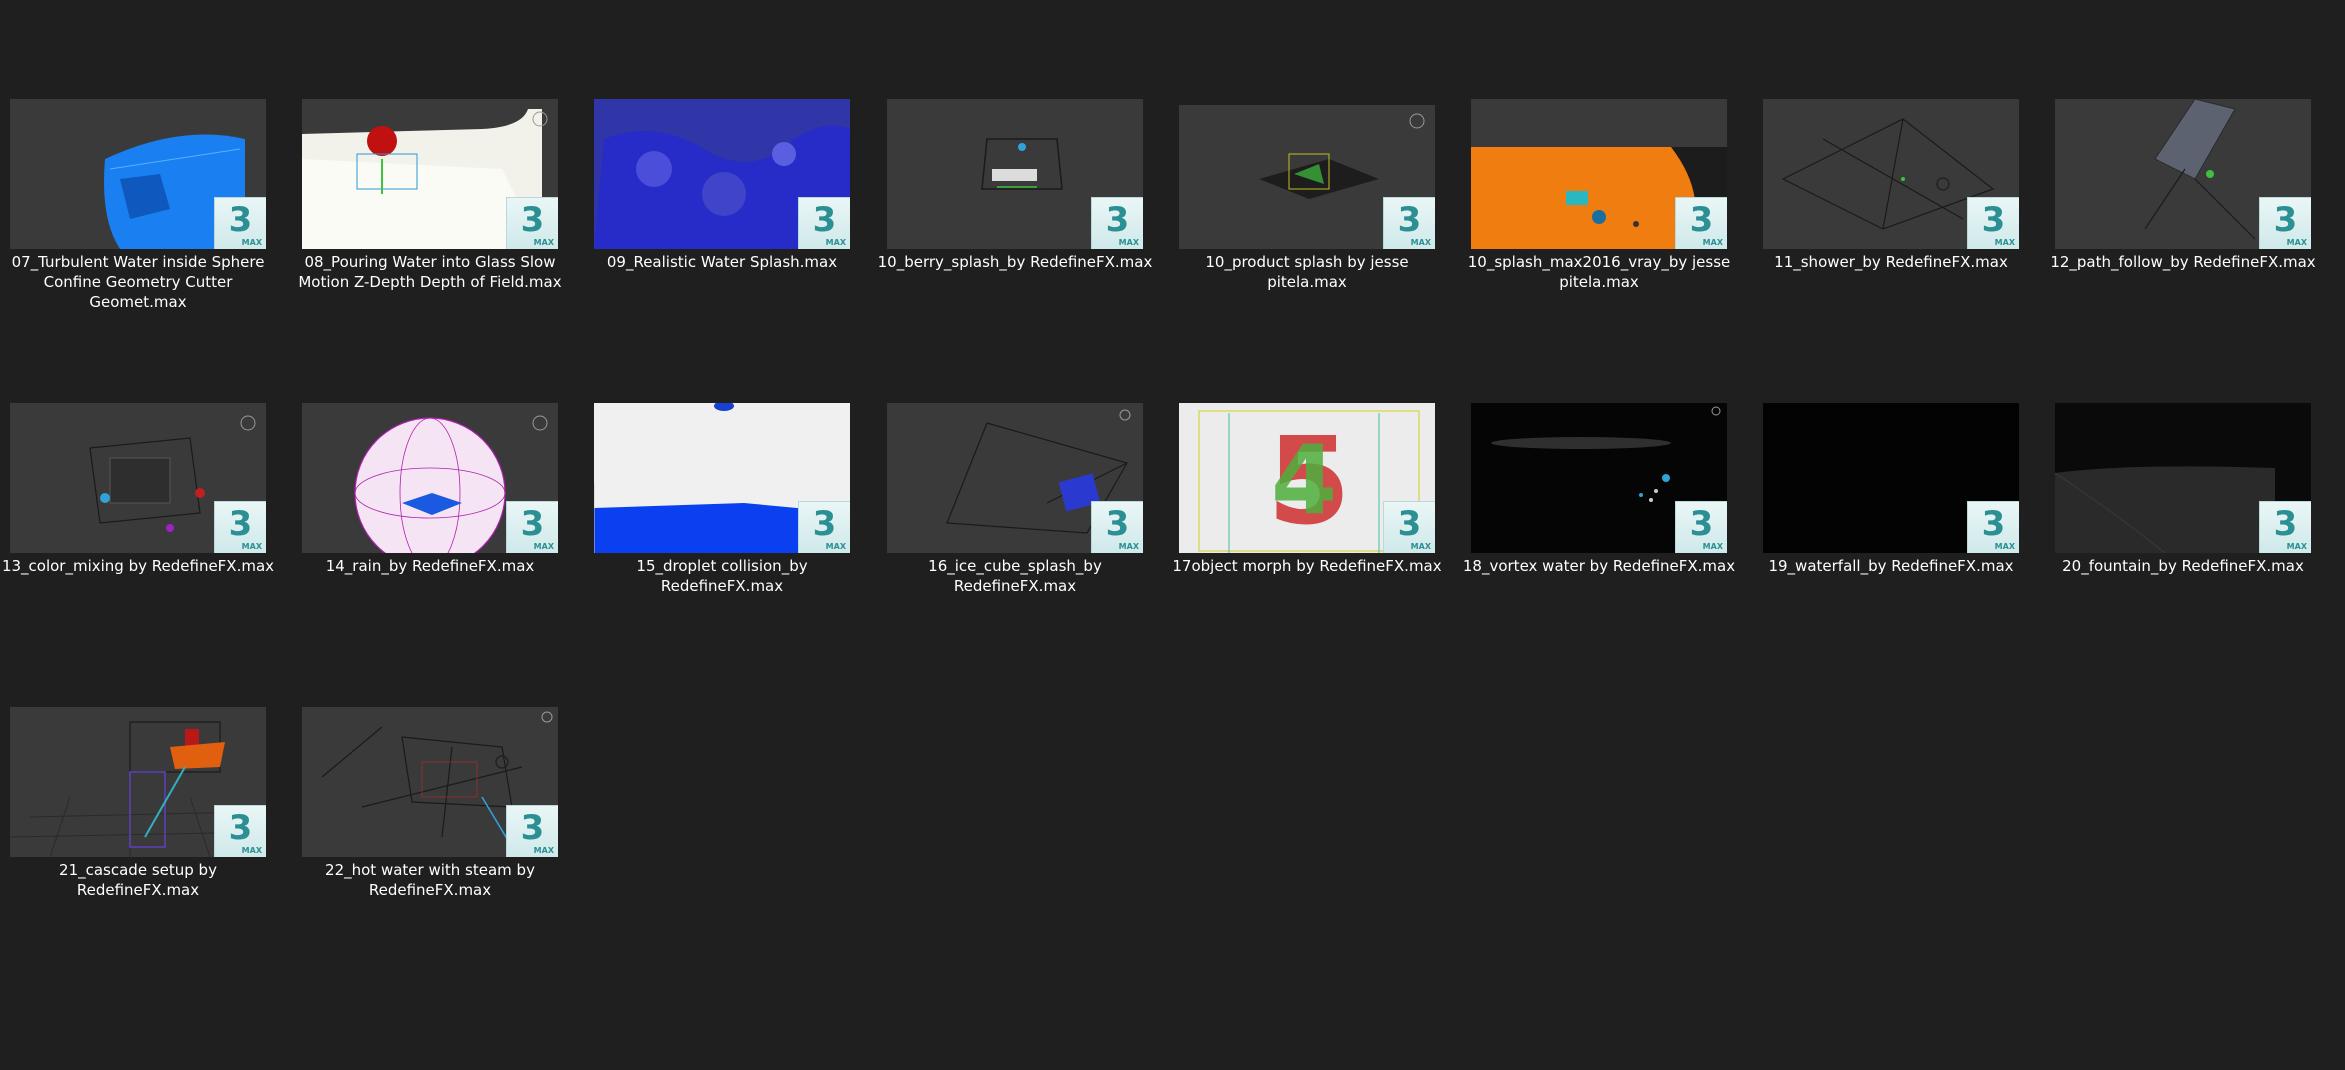 The image size is (2345, 1070). I want to click on file-name: 15_droplet collision_by RedefineFX.max, so click(722, 576).